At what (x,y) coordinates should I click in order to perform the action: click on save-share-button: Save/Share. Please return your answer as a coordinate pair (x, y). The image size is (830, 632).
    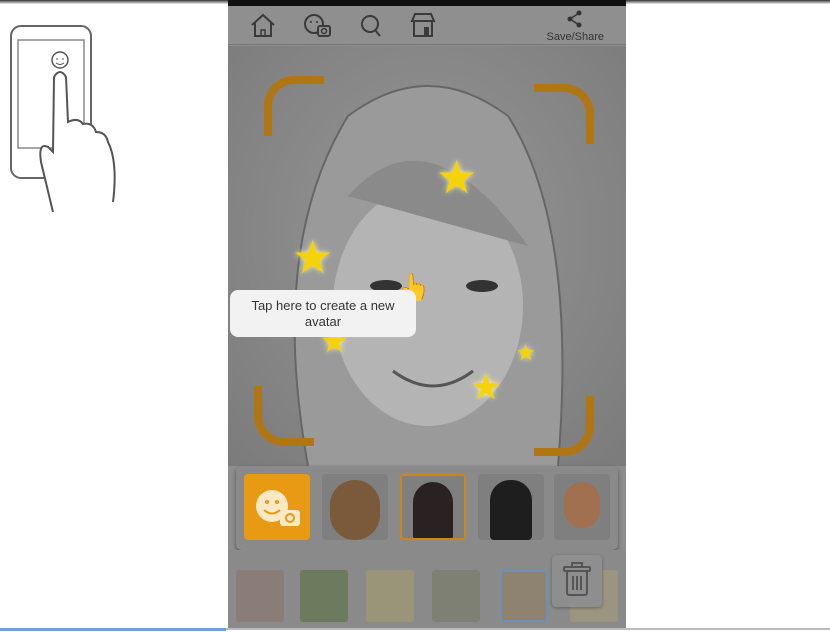
    Looking at the image, I should click on (575, 26).